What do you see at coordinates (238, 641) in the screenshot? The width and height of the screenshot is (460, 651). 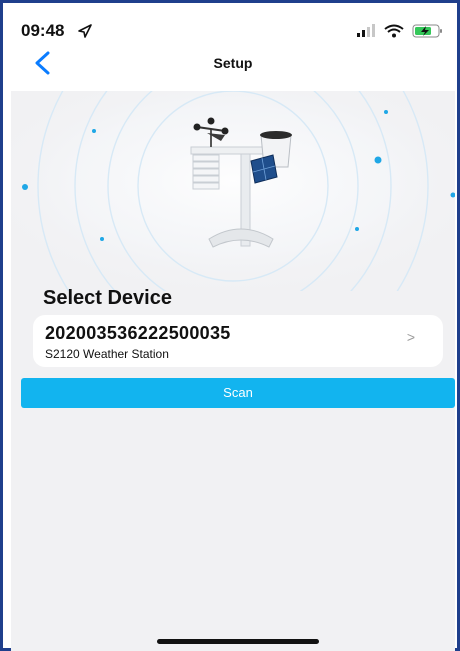 I see `home-indicator` at bounding box center [238, 641].